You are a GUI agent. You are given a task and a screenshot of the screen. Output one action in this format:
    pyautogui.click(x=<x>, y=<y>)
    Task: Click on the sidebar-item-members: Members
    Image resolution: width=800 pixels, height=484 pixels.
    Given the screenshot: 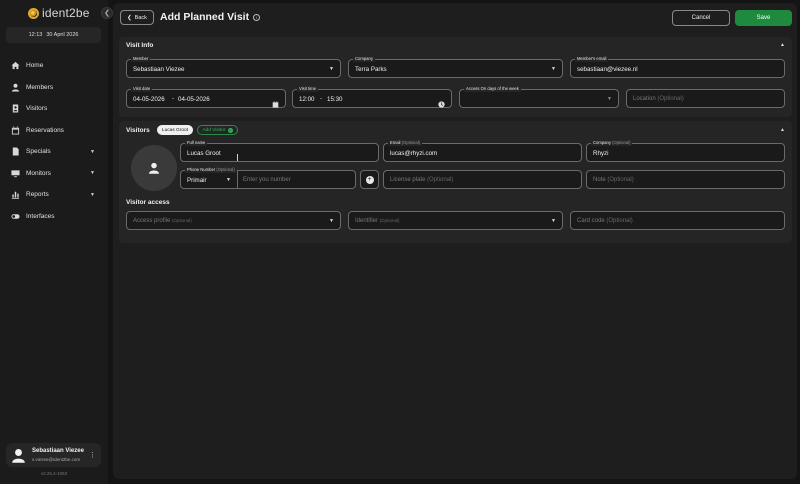 What is the action you would take?
    pyautogui.click(x=54, y=88)
    